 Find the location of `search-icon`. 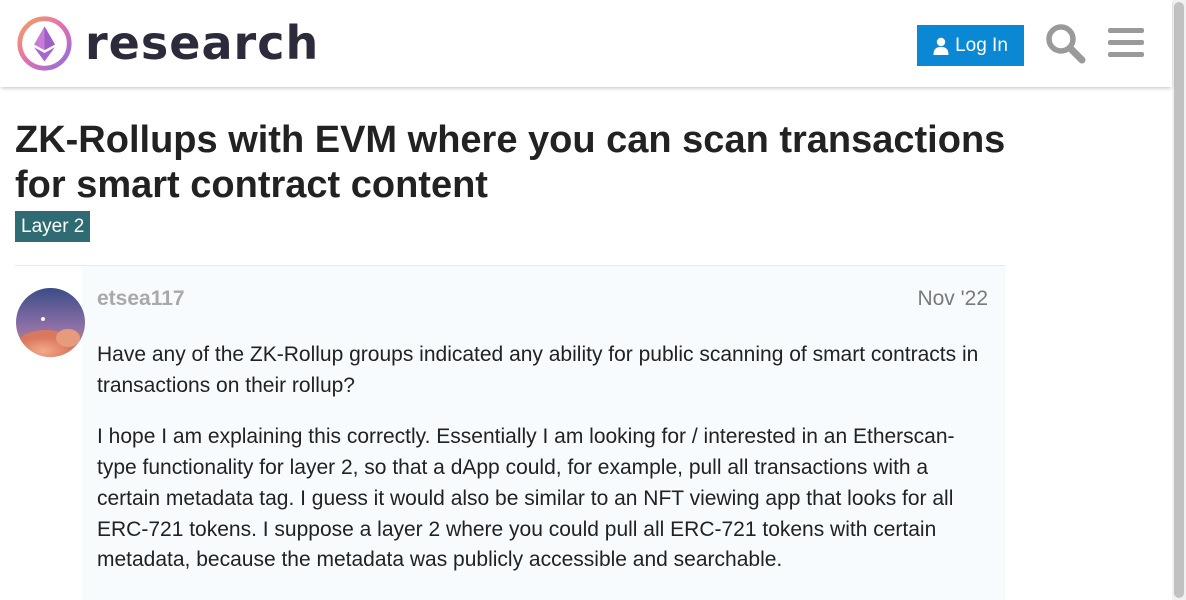

search-icon is located at coordinates (1066, 44).